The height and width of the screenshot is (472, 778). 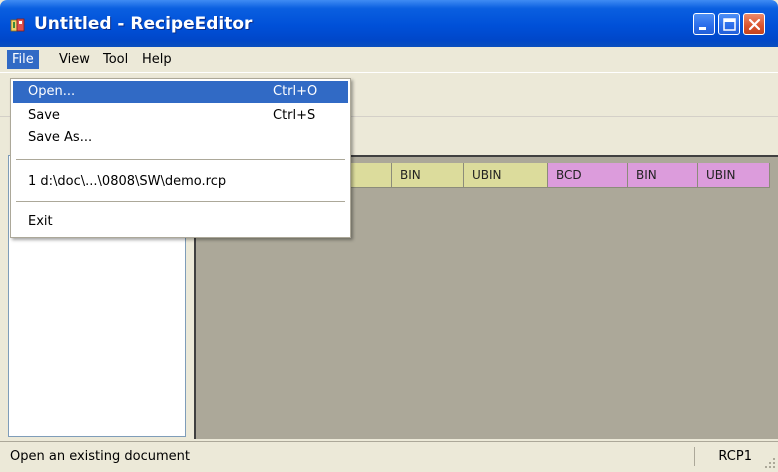 I want to click on menu-item-recent-file: 1 d:\doc\...\0808\SW\demo.rcp, so click(x=180, y=182).